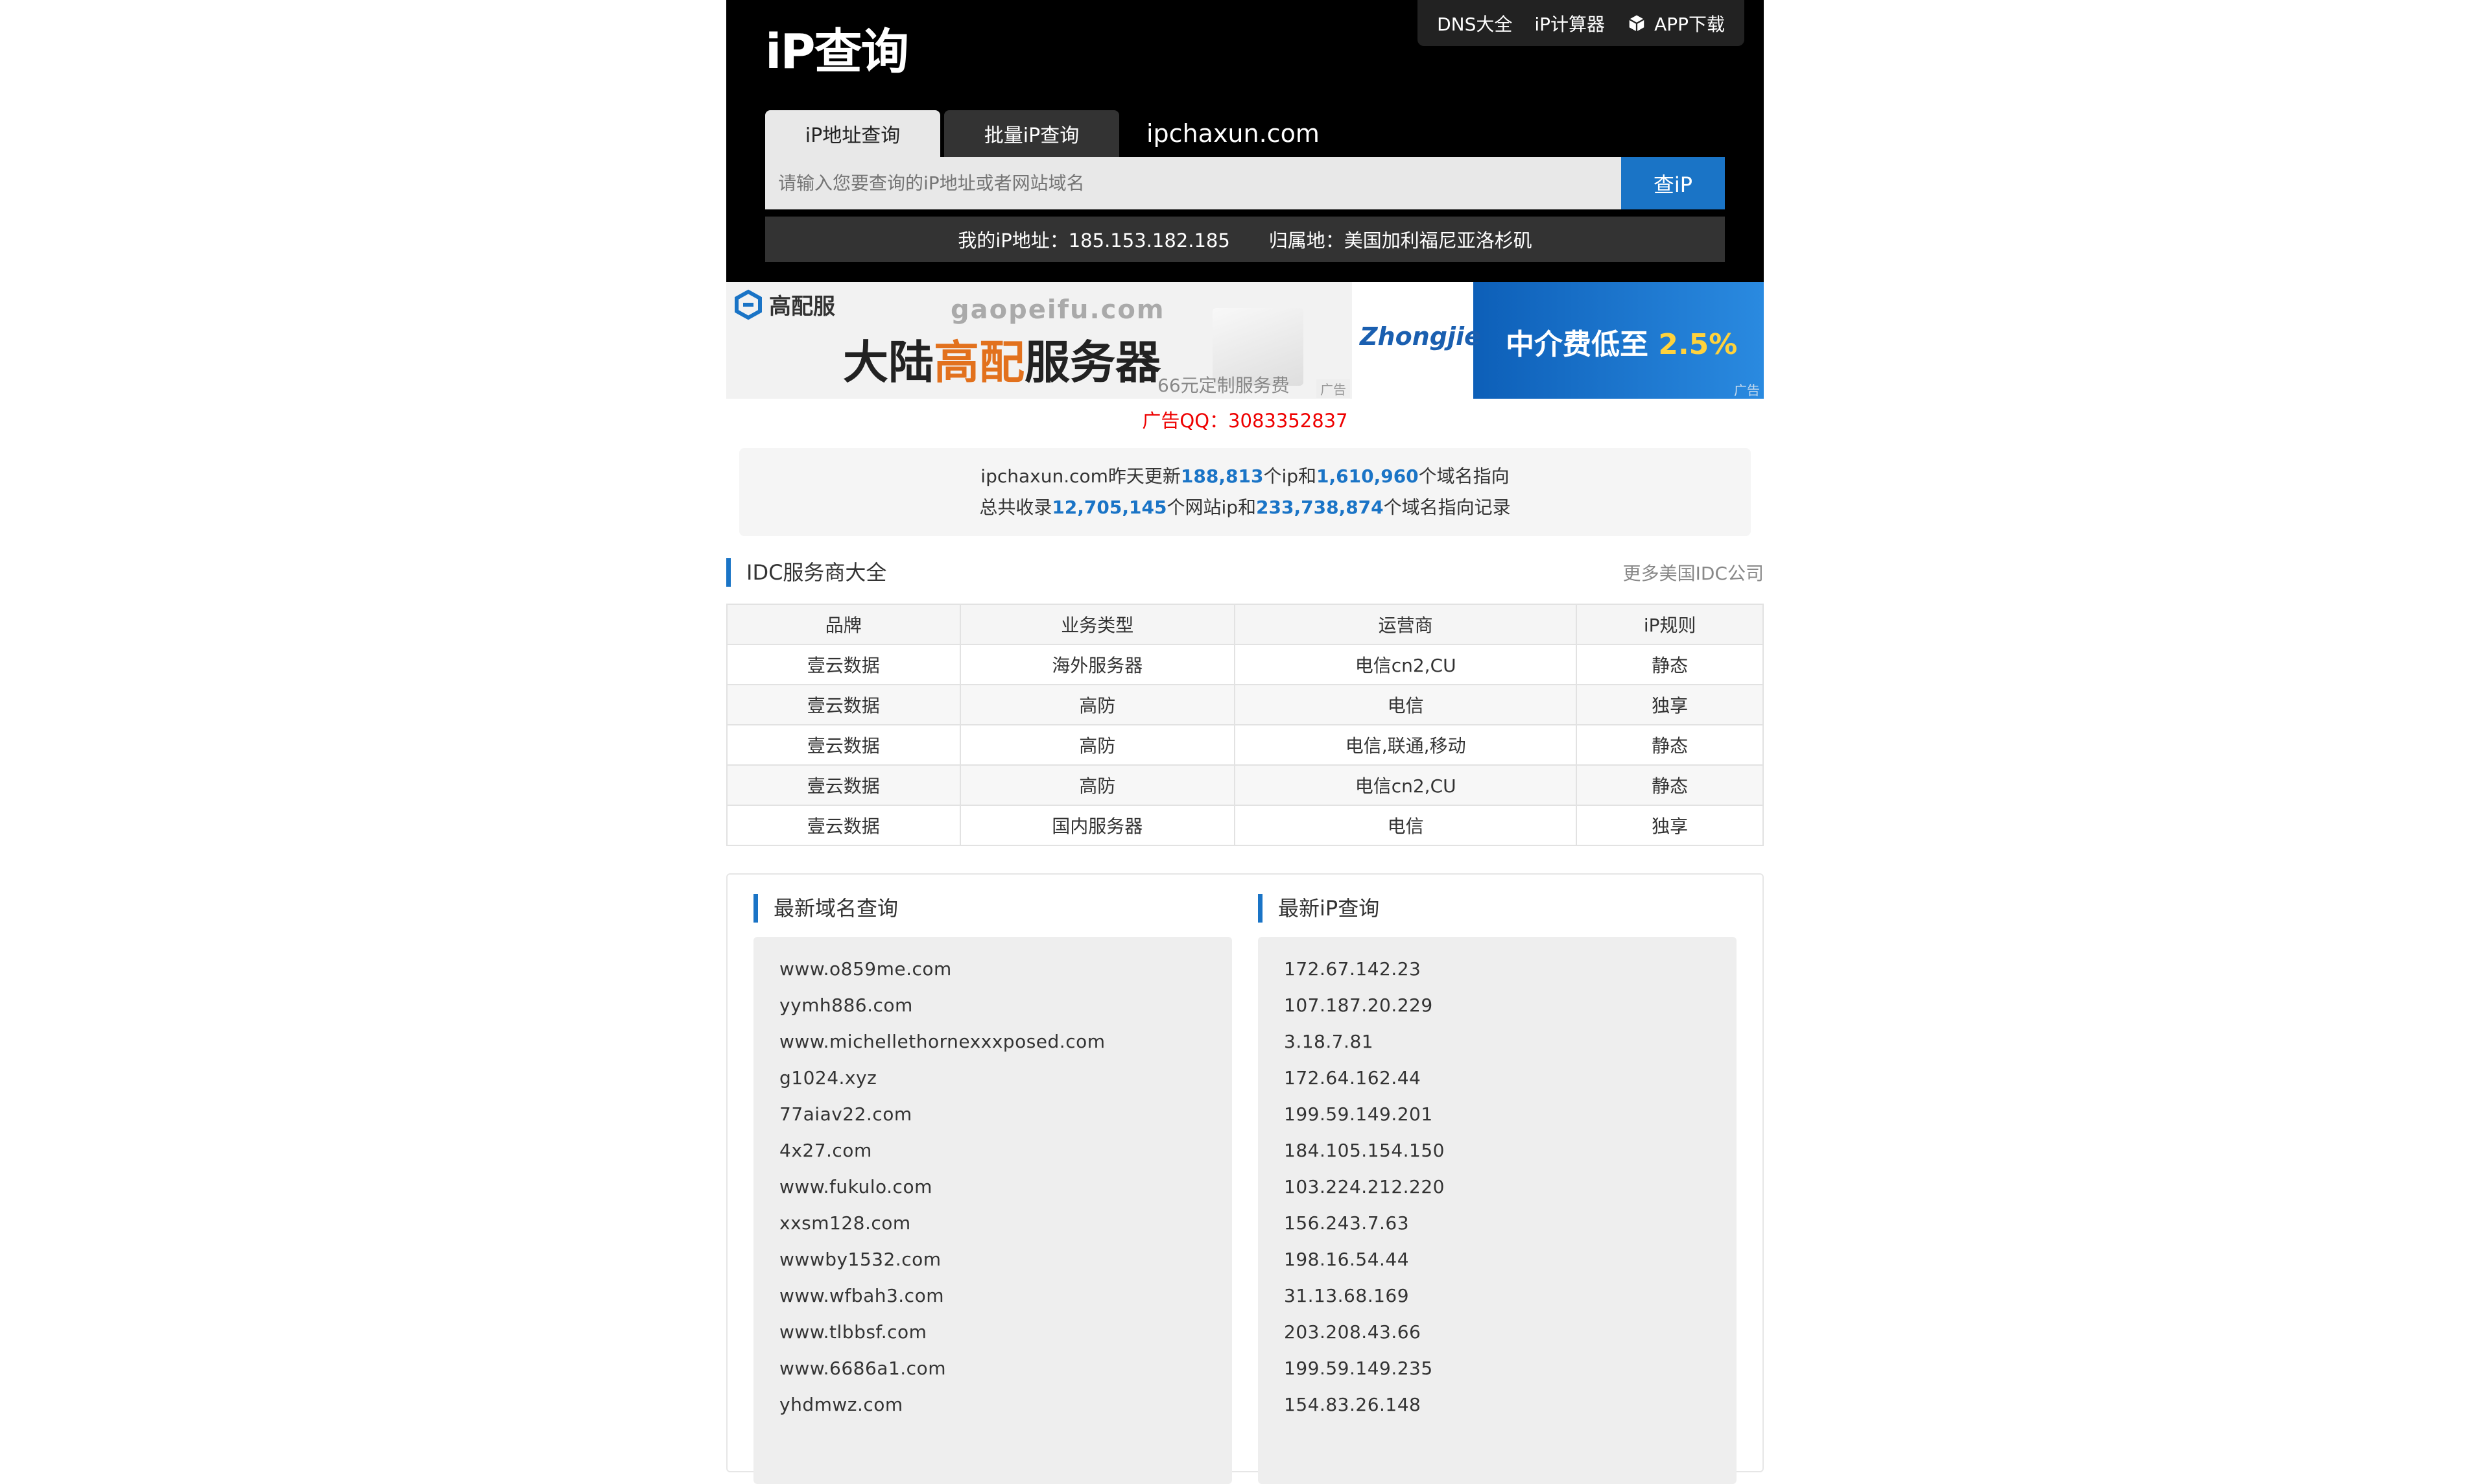  I want to click on ad-tag: 广告, so click(1333, 388).